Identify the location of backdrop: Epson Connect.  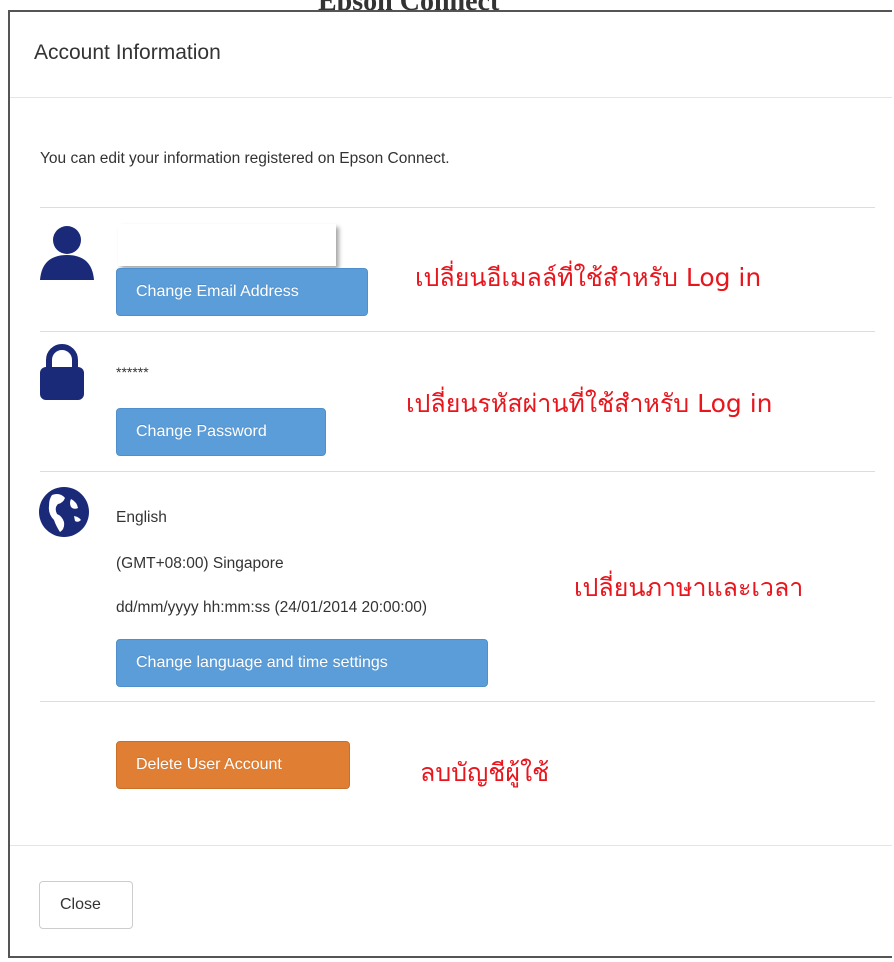
(447, 8).